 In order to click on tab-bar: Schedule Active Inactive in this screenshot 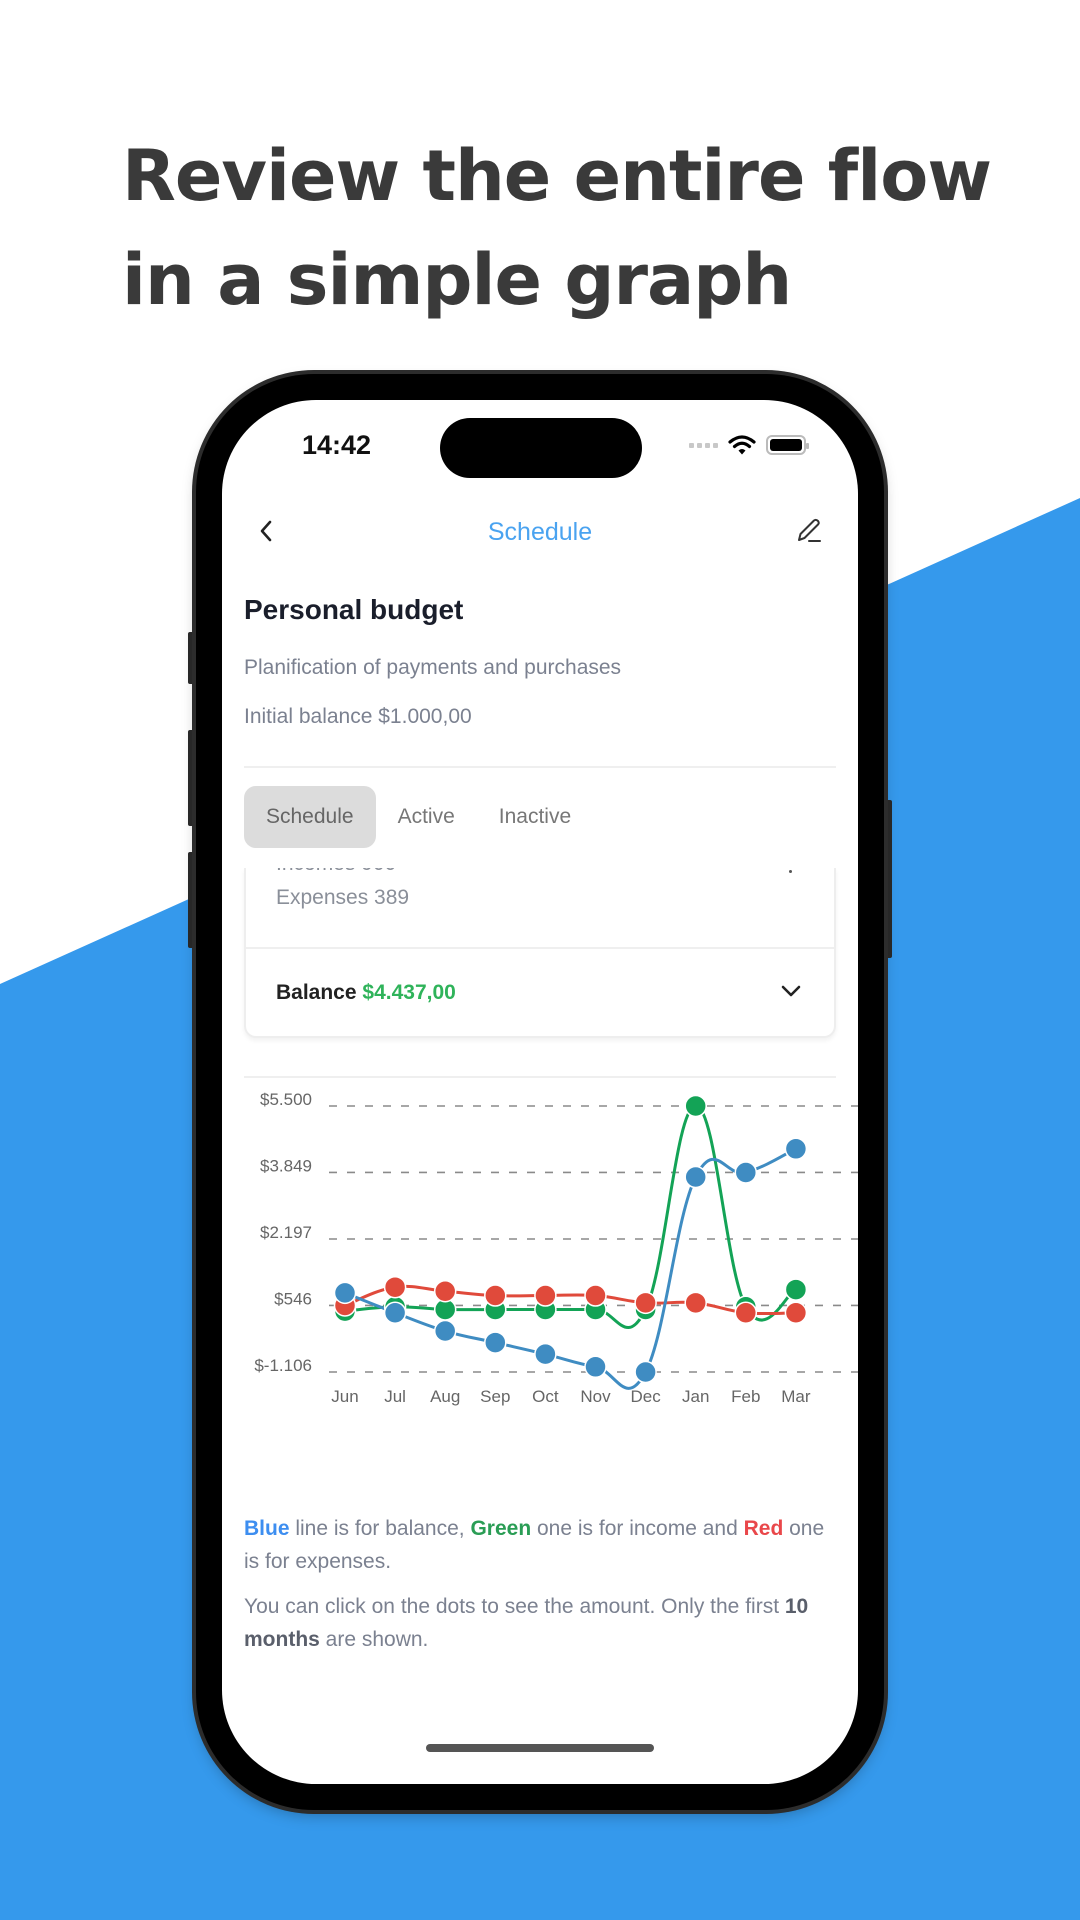, I will do `click(418, 817)`.